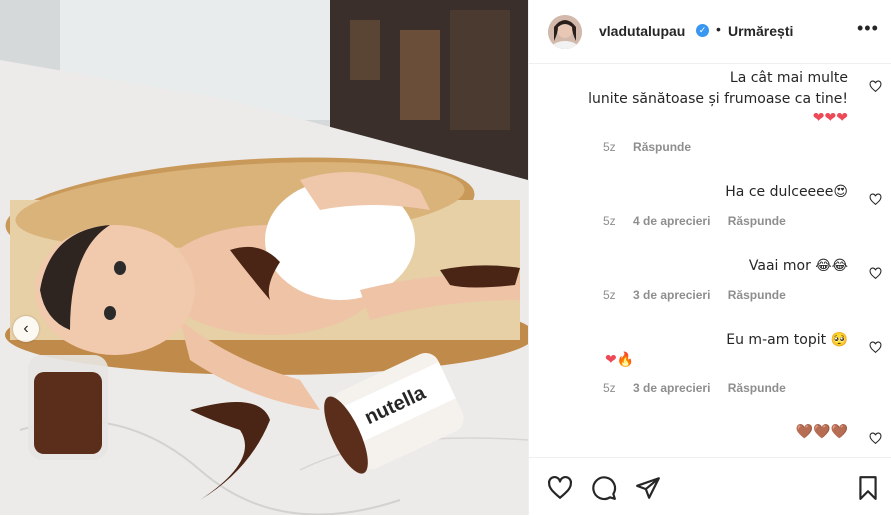 The height and width of the screenshot is (516, 891). Describe the element at coordinates (868, 28) in the screenshot. I see `more-options-icon: •••` at that location.